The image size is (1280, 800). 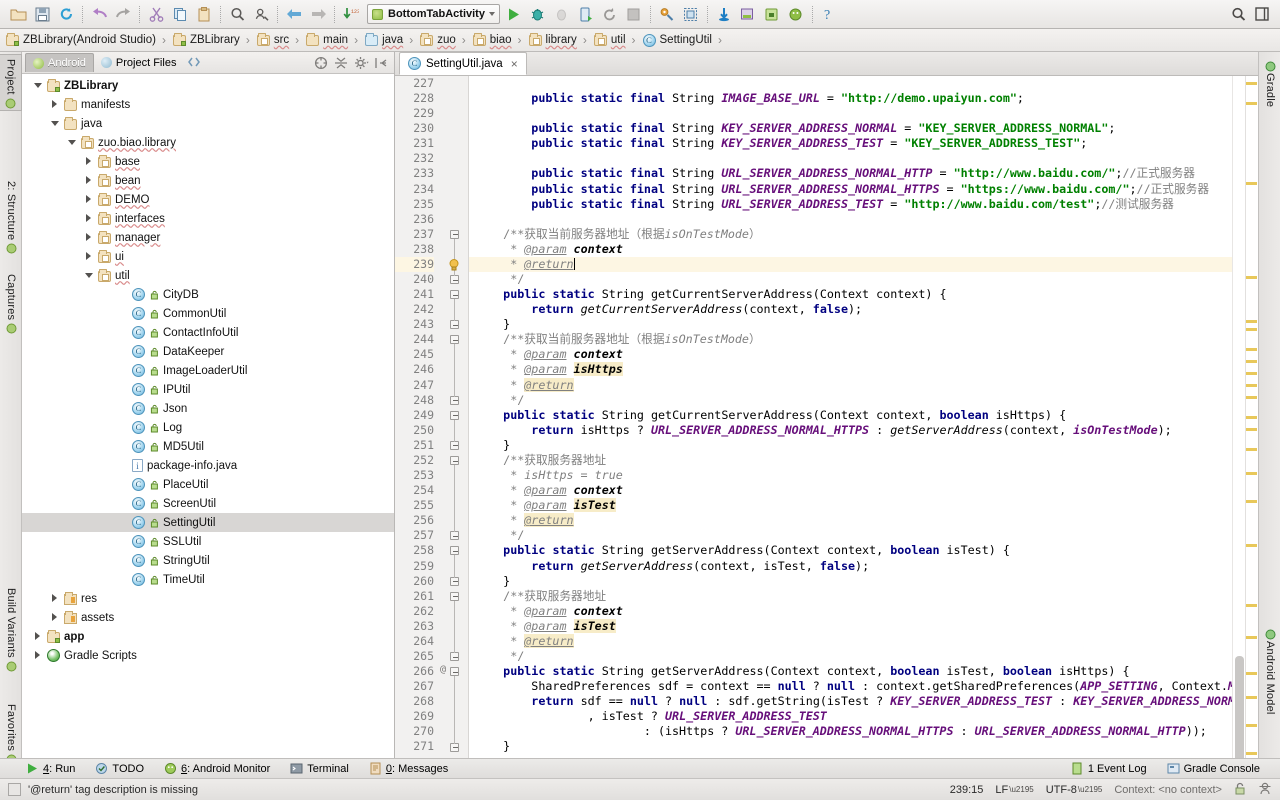 I want to click on tree-node: bean, so click(x=208, y=180).